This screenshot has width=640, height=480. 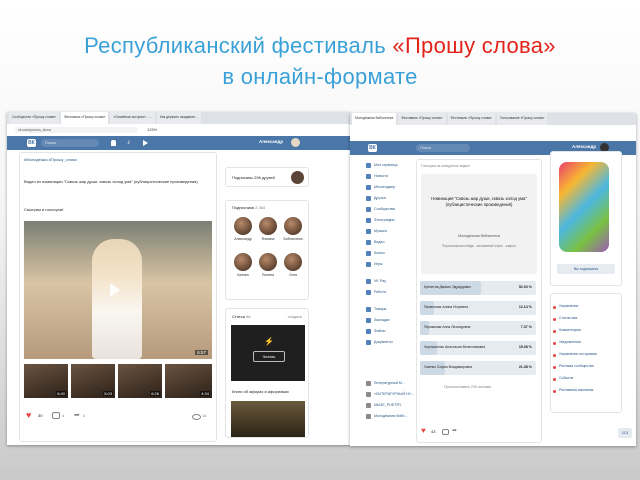 What do you see at coordinates (379, 331) in the screenshot?
I see `menu-item: Файлы` at bounding box center [379, 331].